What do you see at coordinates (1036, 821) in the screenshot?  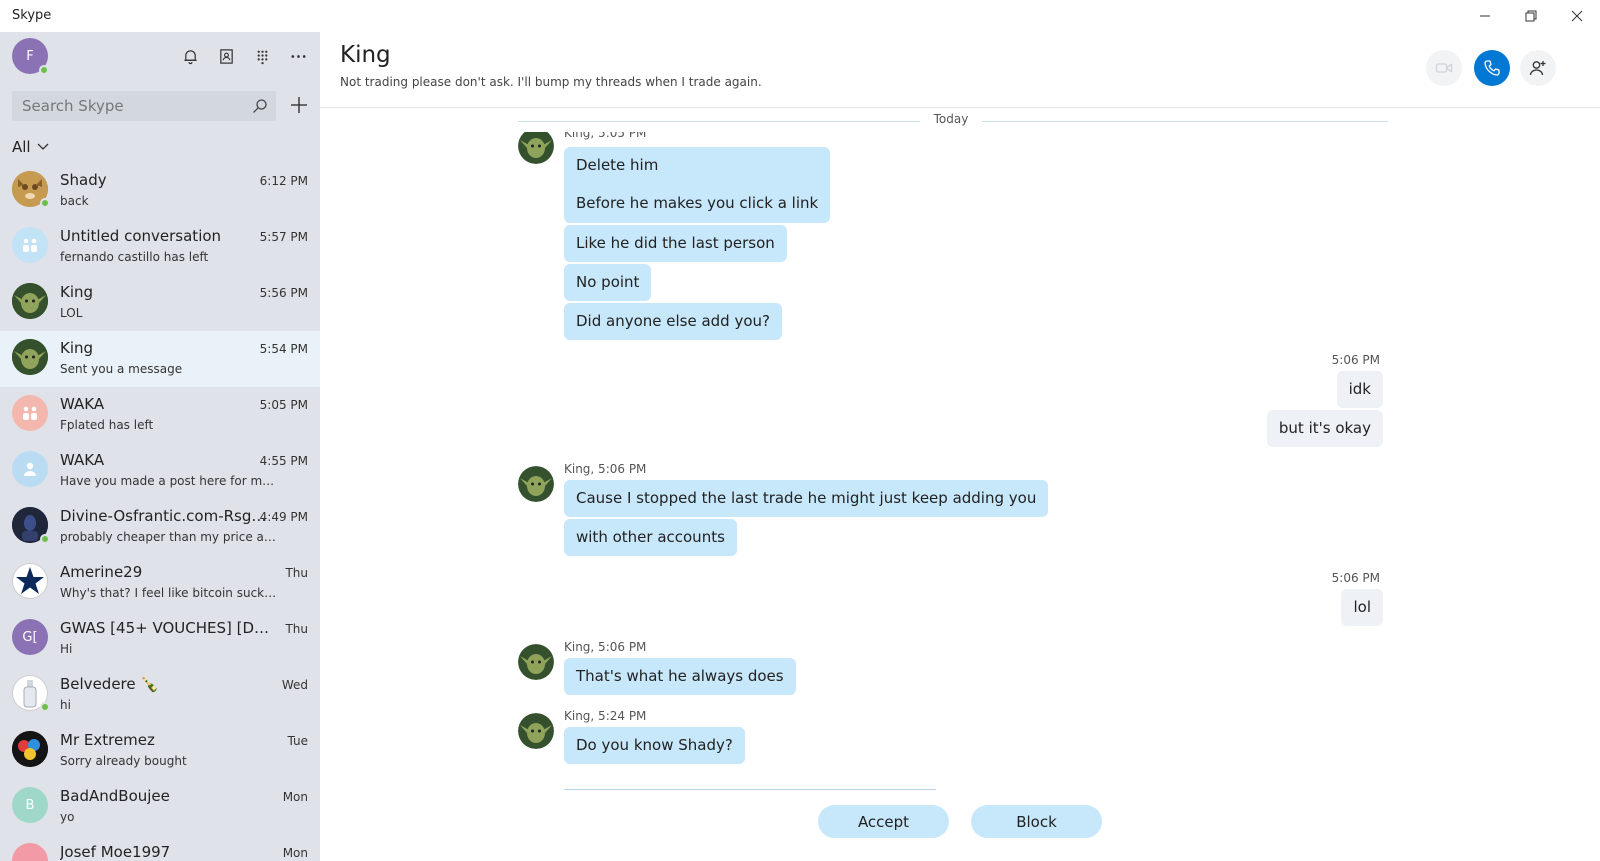 I see `block-button: Block` at bounding box center [1036, 821].